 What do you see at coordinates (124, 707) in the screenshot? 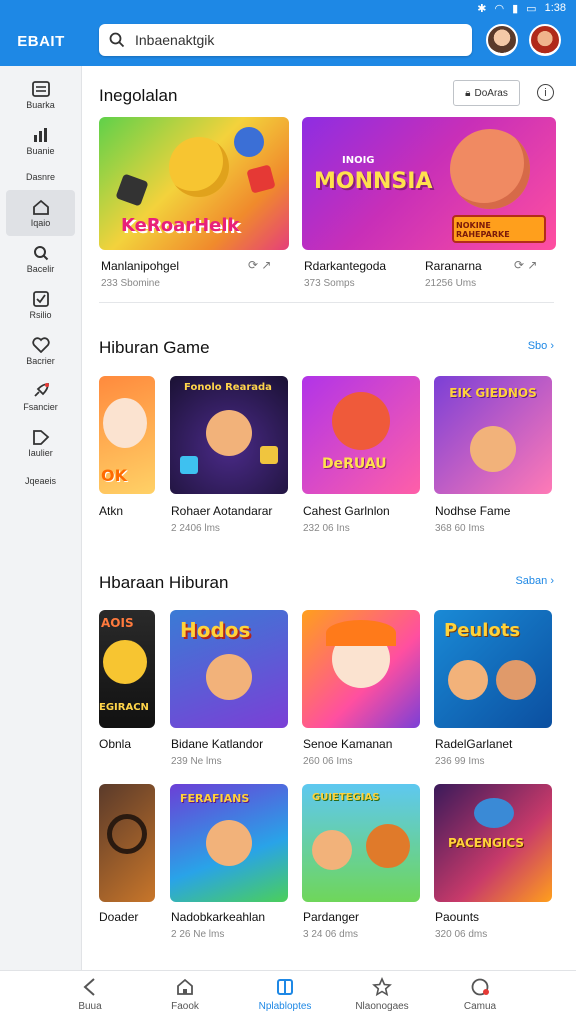
I see `card-art-label: EGIRACN` at bounding box center [124, 707].